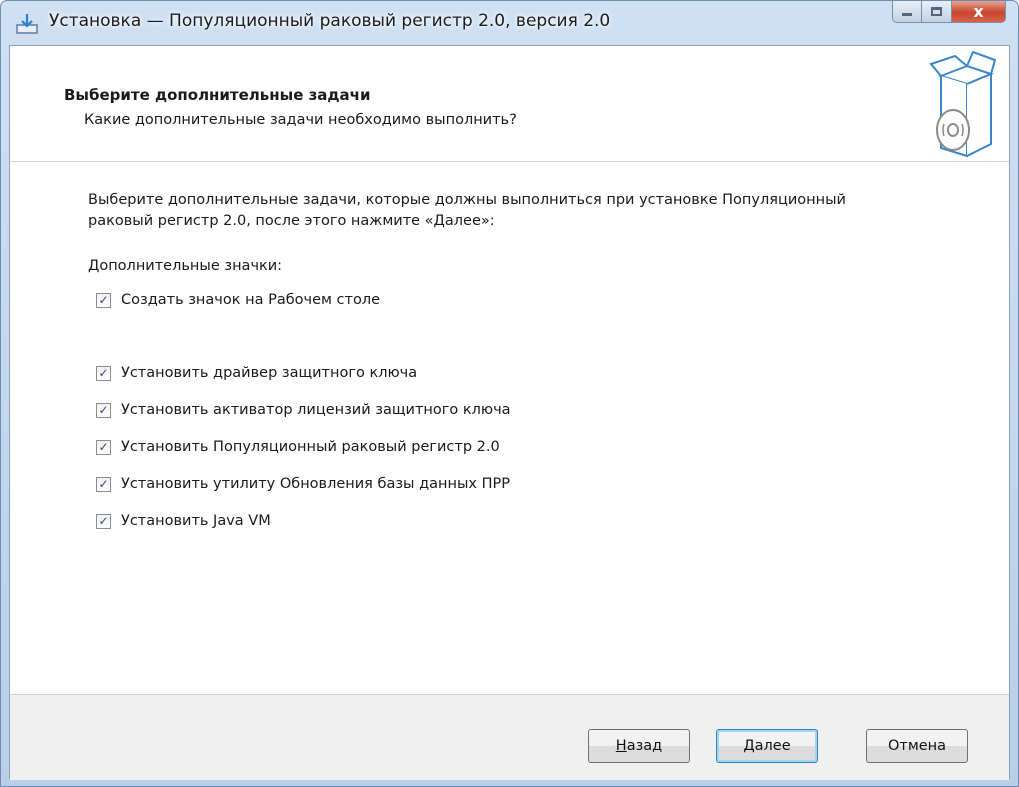  I want to click on task-label: Установить драйвер защитного ключа, so click(269, 373).